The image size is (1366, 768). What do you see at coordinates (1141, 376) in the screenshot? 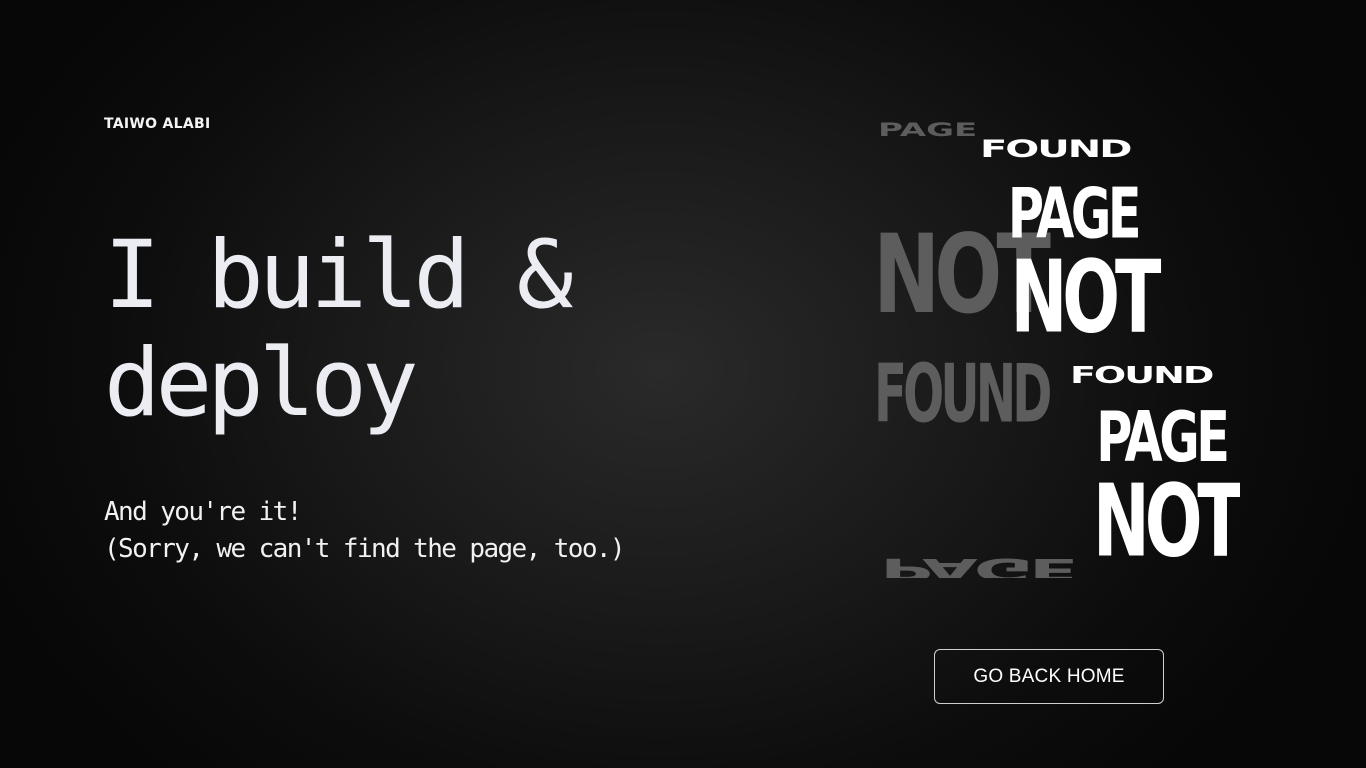
I see `ribbon-front-mid-found-text: FOUND` at bounding box center [1141, 376].